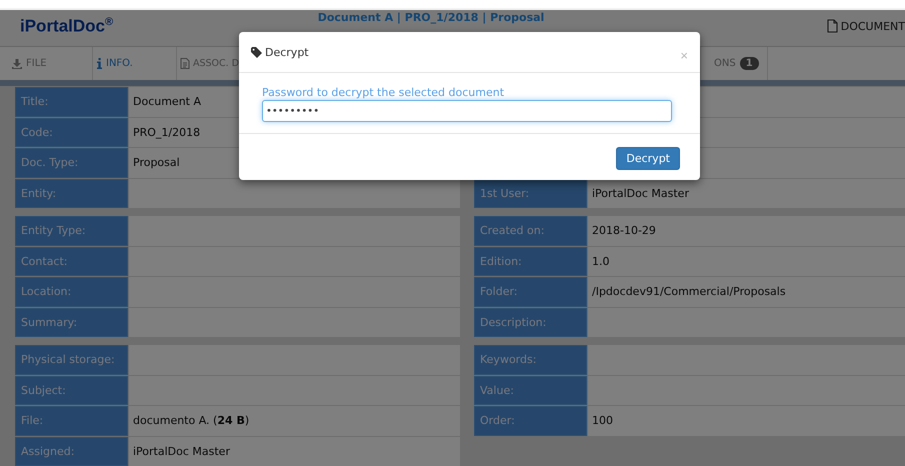  I want to click on field-value: 100, so click(746, 421).